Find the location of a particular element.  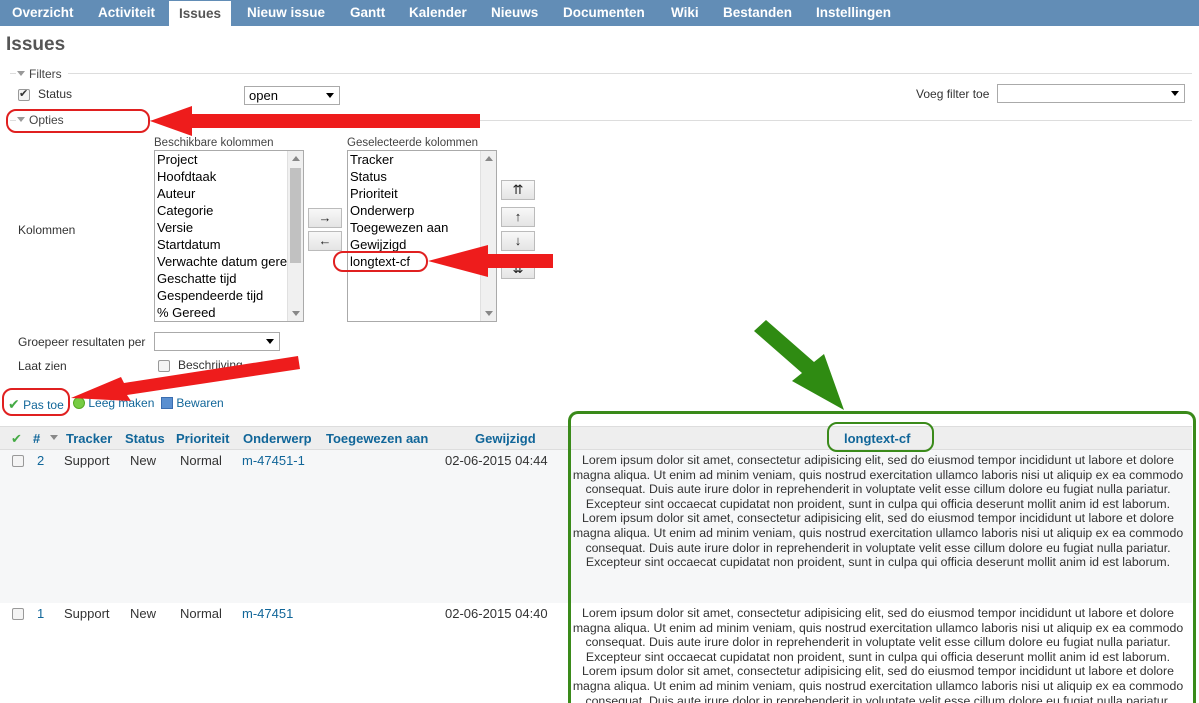

selected-columns-title: Geselecteerde kolommen is located at coordinates (413, 143).